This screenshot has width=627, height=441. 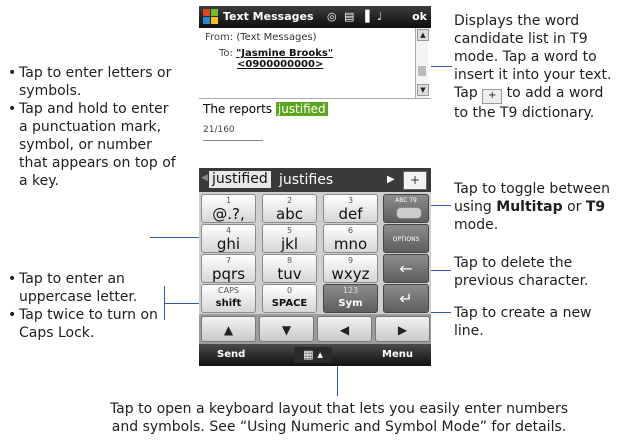 I want to click on to-label: To:, so click(x=226, y=53).